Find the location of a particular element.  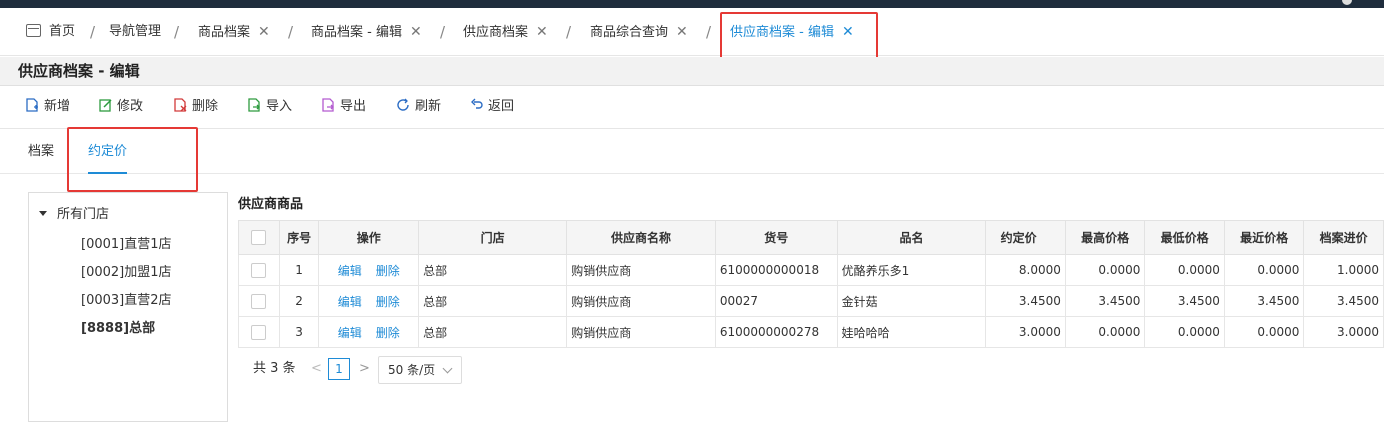

row-number: 1 is located at coordinates (299, 270).